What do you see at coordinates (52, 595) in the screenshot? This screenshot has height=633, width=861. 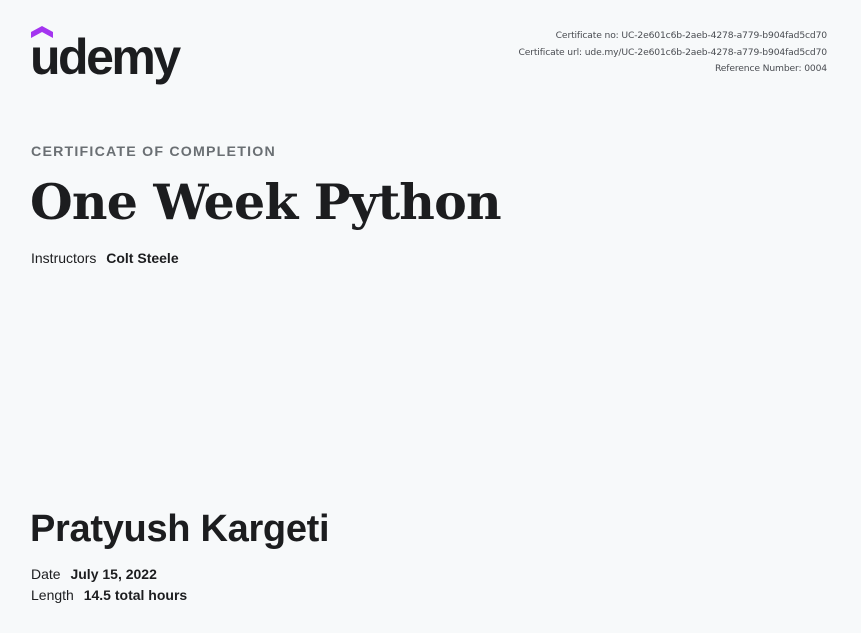 I see `length-label: Length` at bounding box center [52, 595].